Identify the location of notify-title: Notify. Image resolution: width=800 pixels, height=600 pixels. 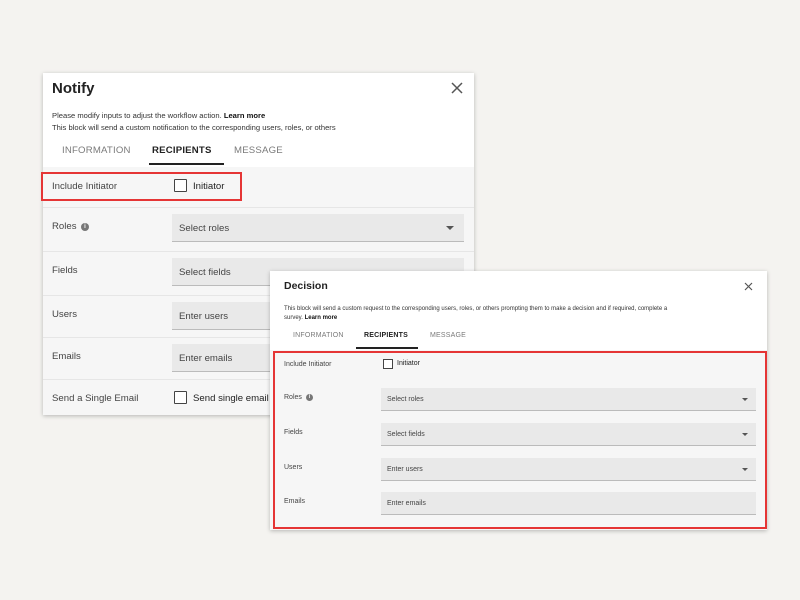
(73, 88).